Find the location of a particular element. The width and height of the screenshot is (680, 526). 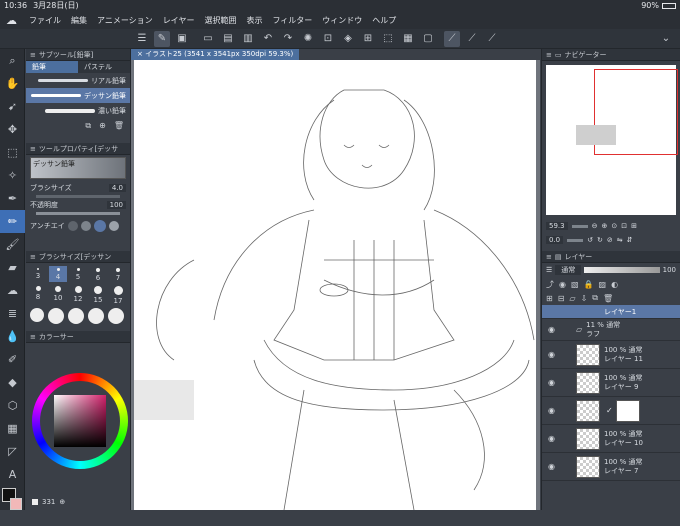

snap-ruler-icon: ⟋ is located at coordinates (452, 38).